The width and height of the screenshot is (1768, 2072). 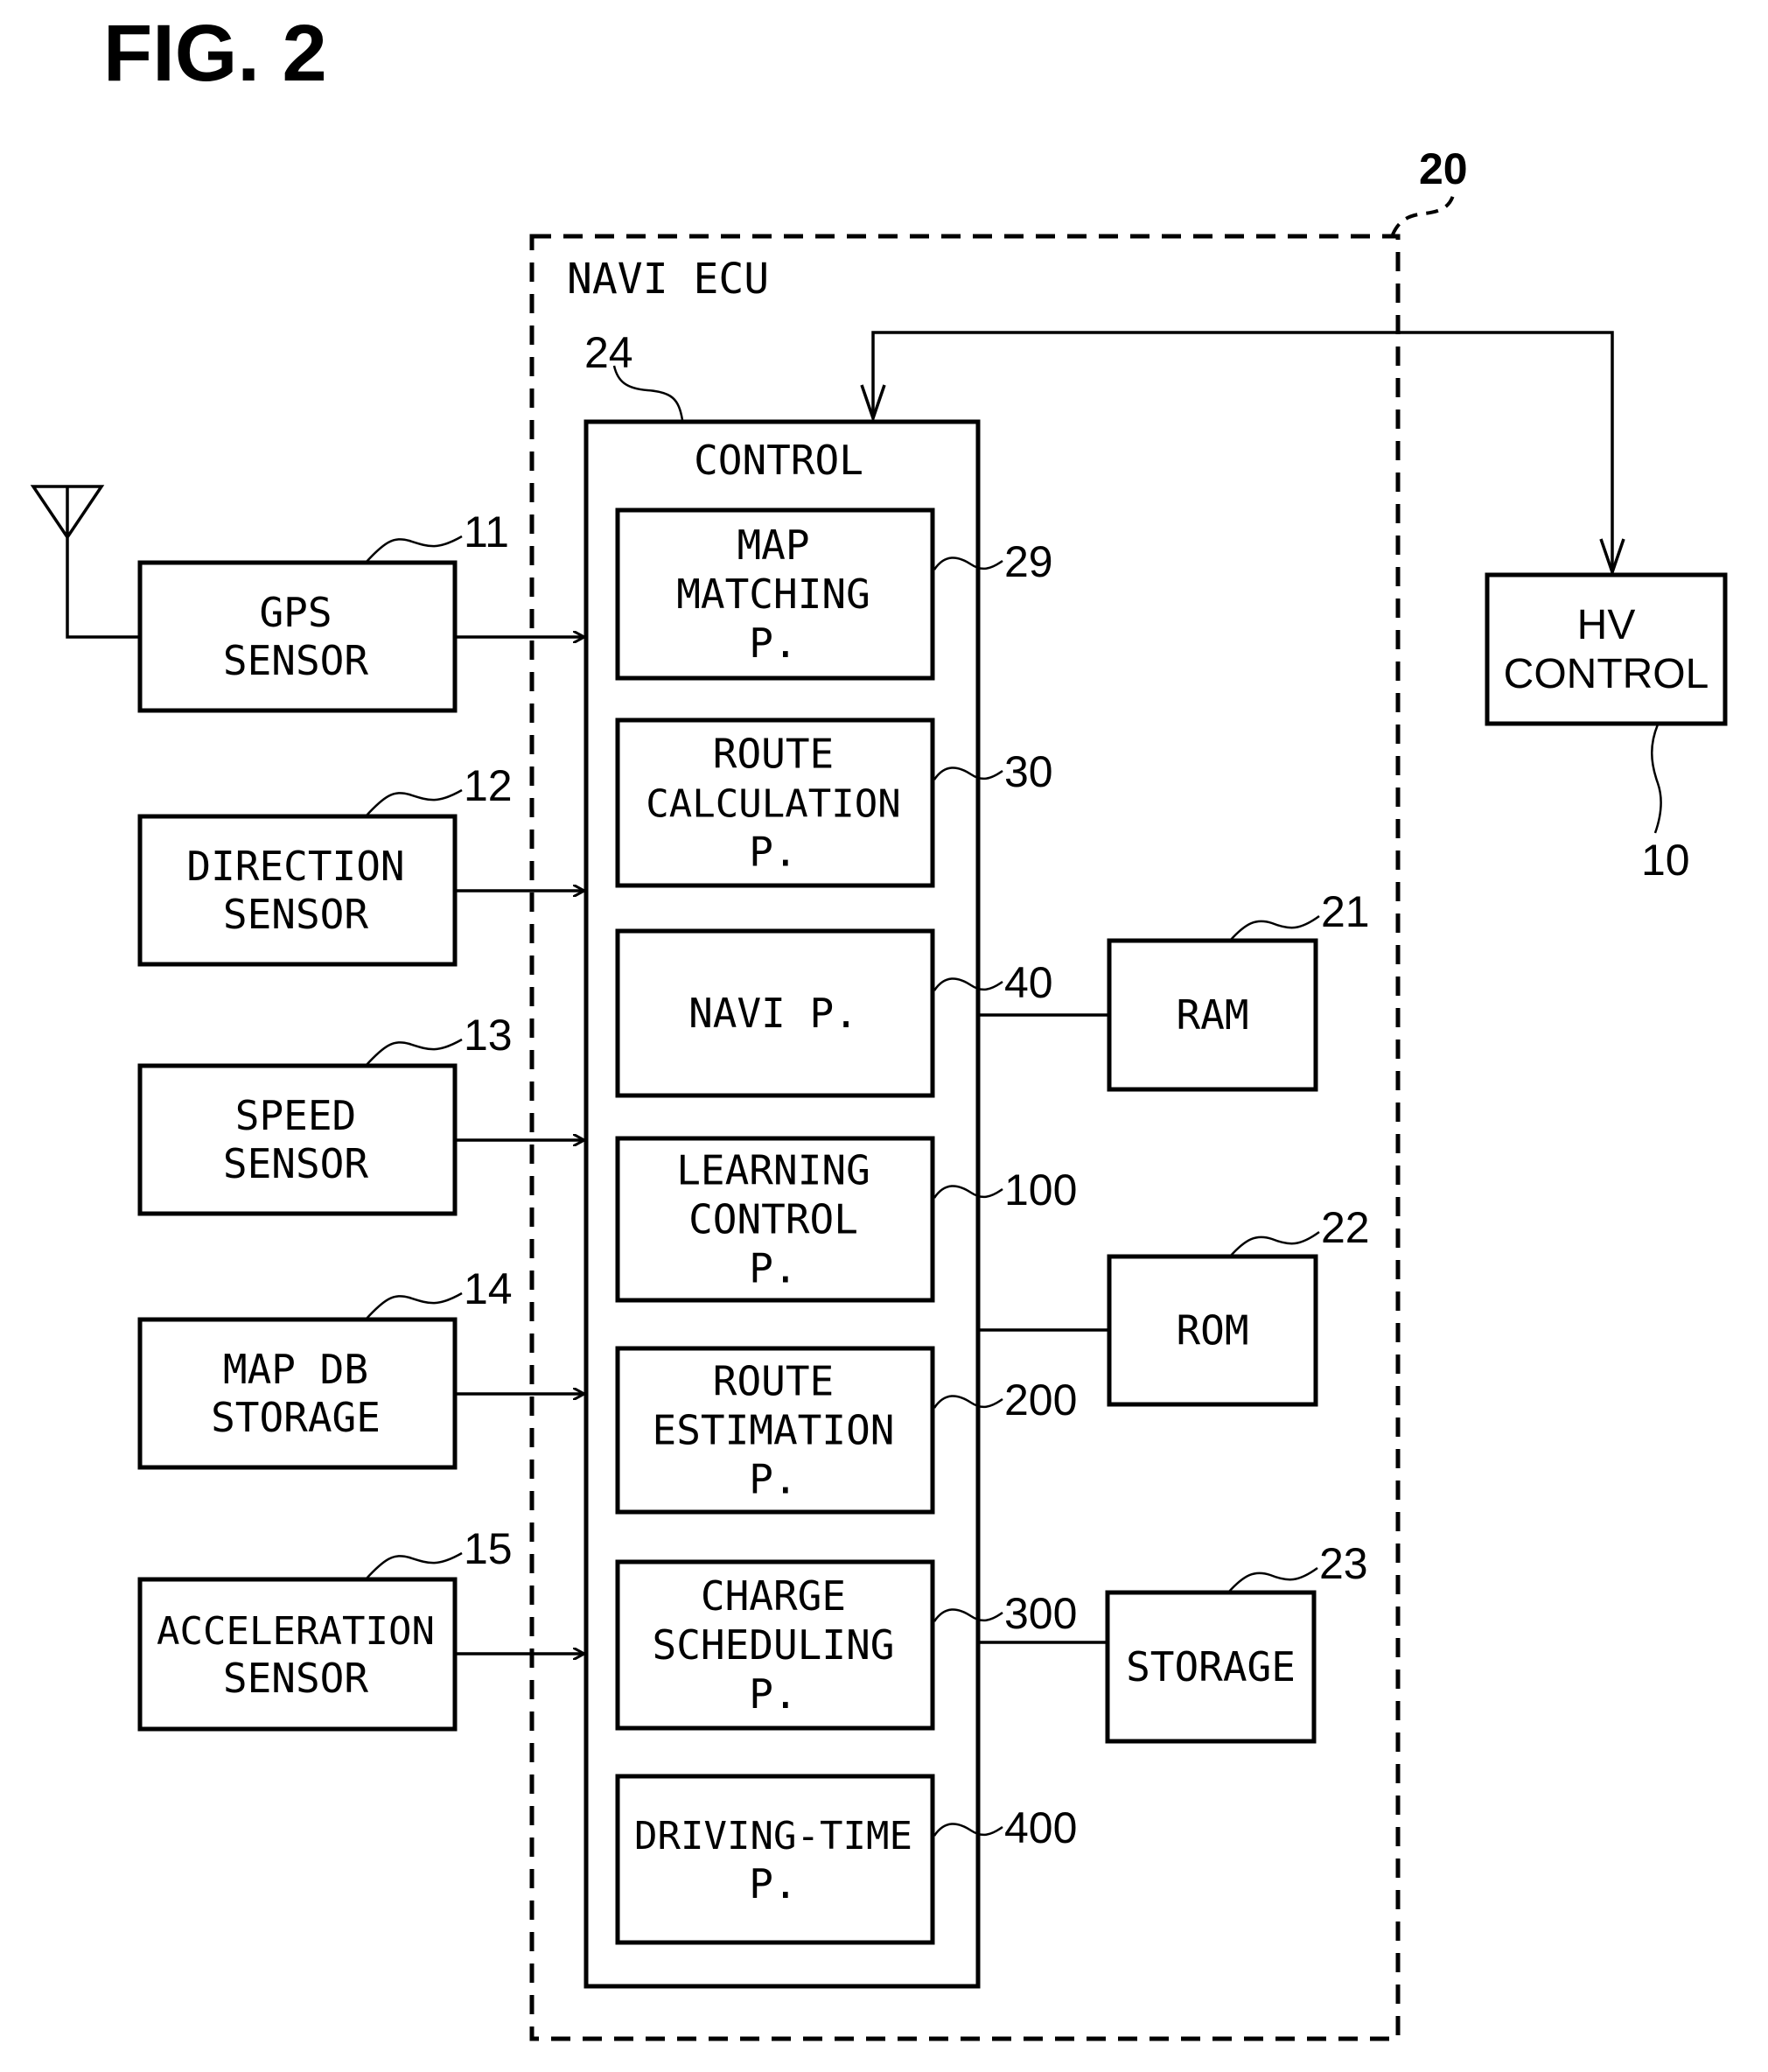 What do you see at coordinates (1665, 860) in the screenshot?
I see `hv-ref-number: 10` at bounding box center [1665, 860].